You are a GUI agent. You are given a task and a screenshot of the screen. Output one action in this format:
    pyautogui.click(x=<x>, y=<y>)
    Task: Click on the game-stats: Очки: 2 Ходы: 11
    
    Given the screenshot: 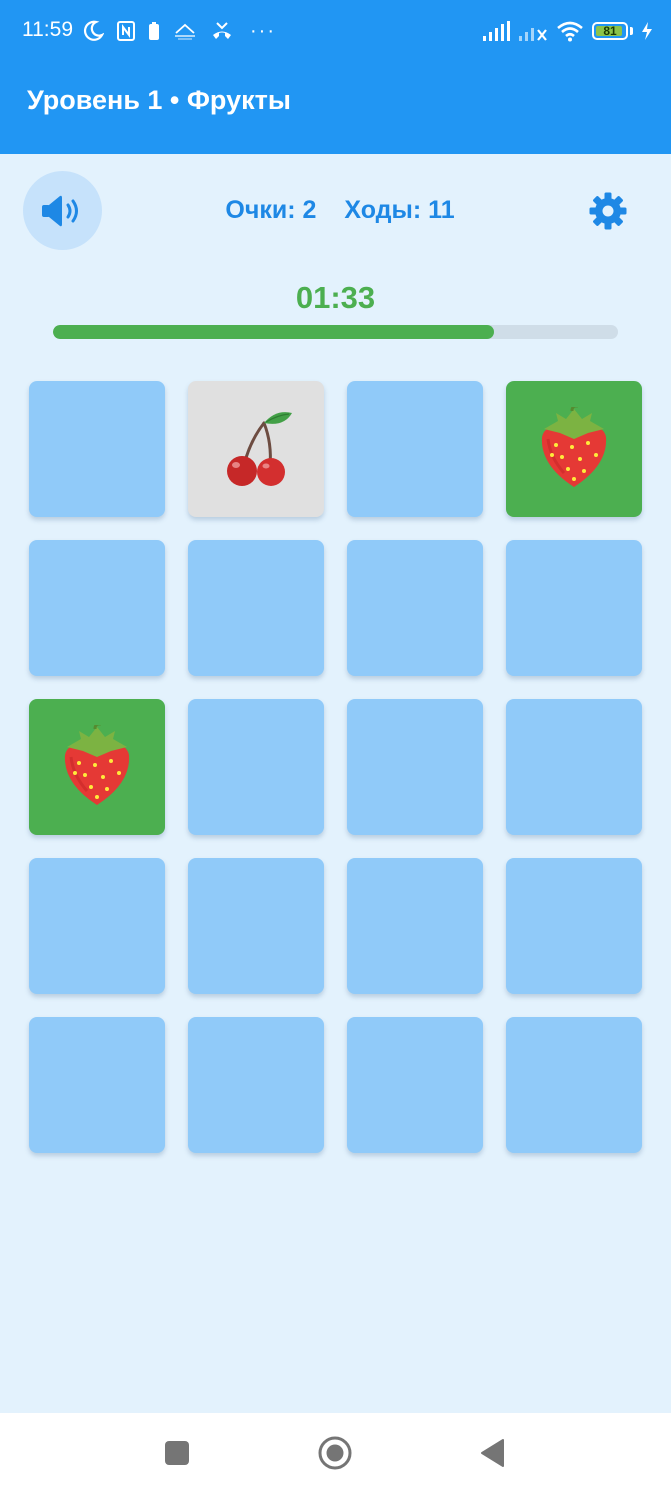 What is the action you would take?
    pyautogui.click(x=340, y=210)
    